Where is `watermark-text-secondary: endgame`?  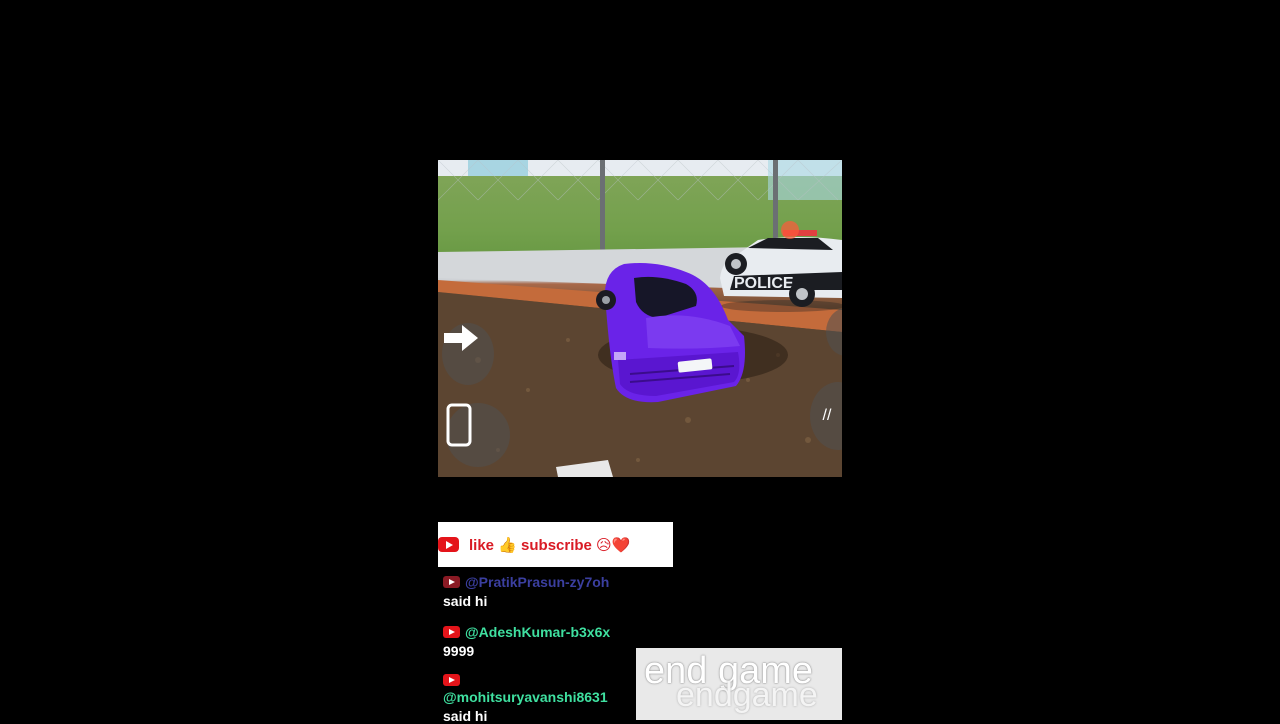 watermark-text-secondary: endgame is located at coordinates (747, 695).